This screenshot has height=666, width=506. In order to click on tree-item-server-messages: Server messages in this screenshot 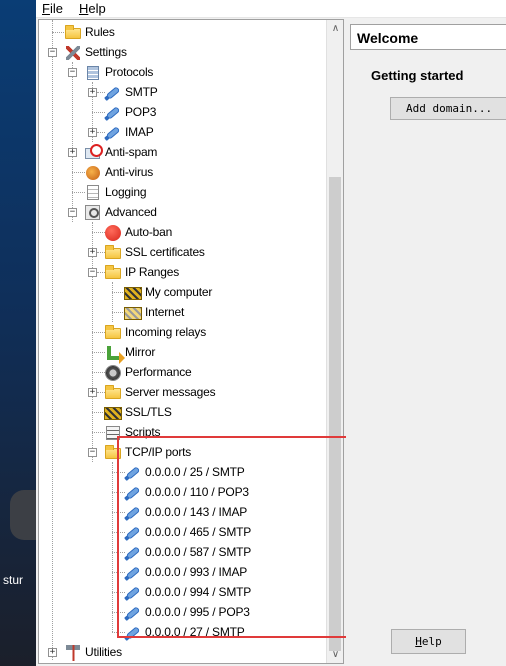, I will do `click(160, 392)`.